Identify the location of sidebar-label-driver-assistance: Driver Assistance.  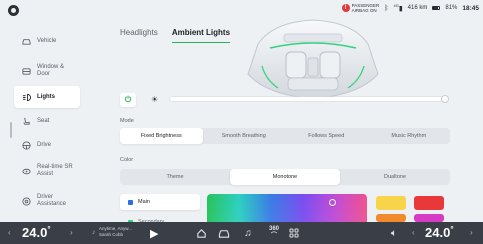
(52, 200).